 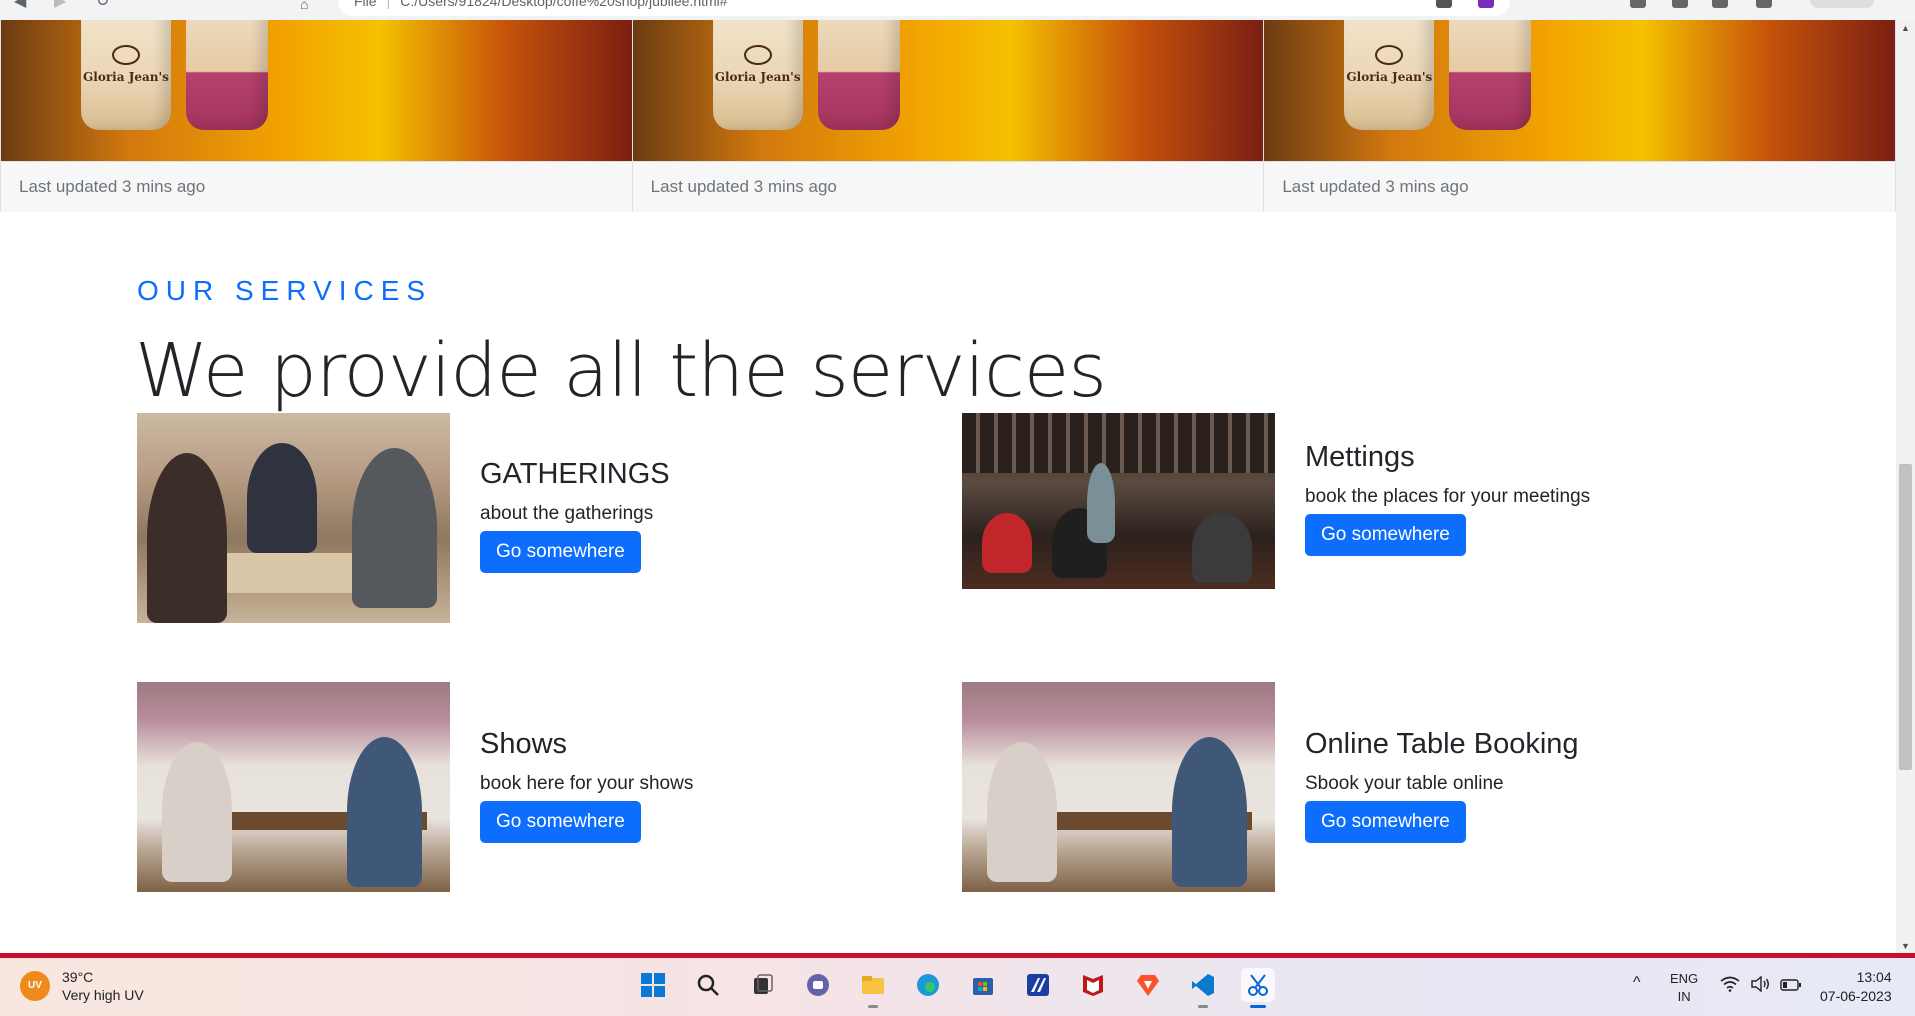 I want to click on mcafee-icon, so click(x=1093, y=985).